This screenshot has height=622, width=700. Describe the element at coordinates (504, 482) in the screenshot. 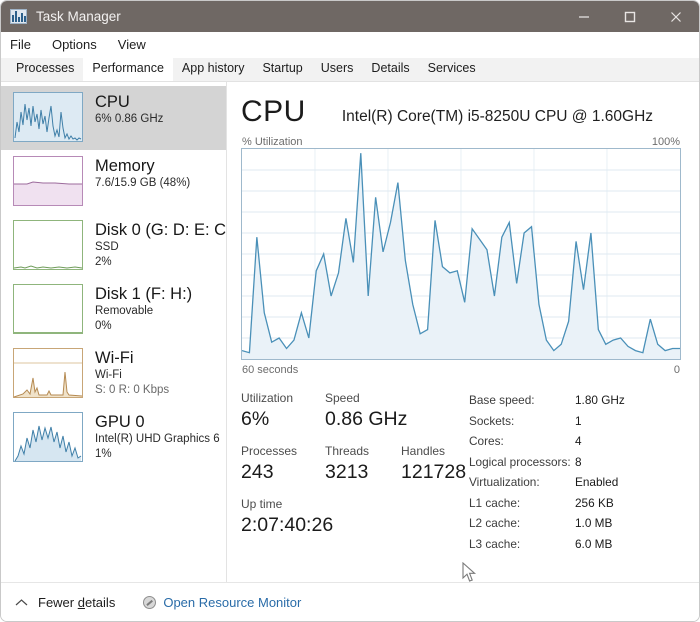

I see `spec-virtualization-label: Virtualization:` at that location.